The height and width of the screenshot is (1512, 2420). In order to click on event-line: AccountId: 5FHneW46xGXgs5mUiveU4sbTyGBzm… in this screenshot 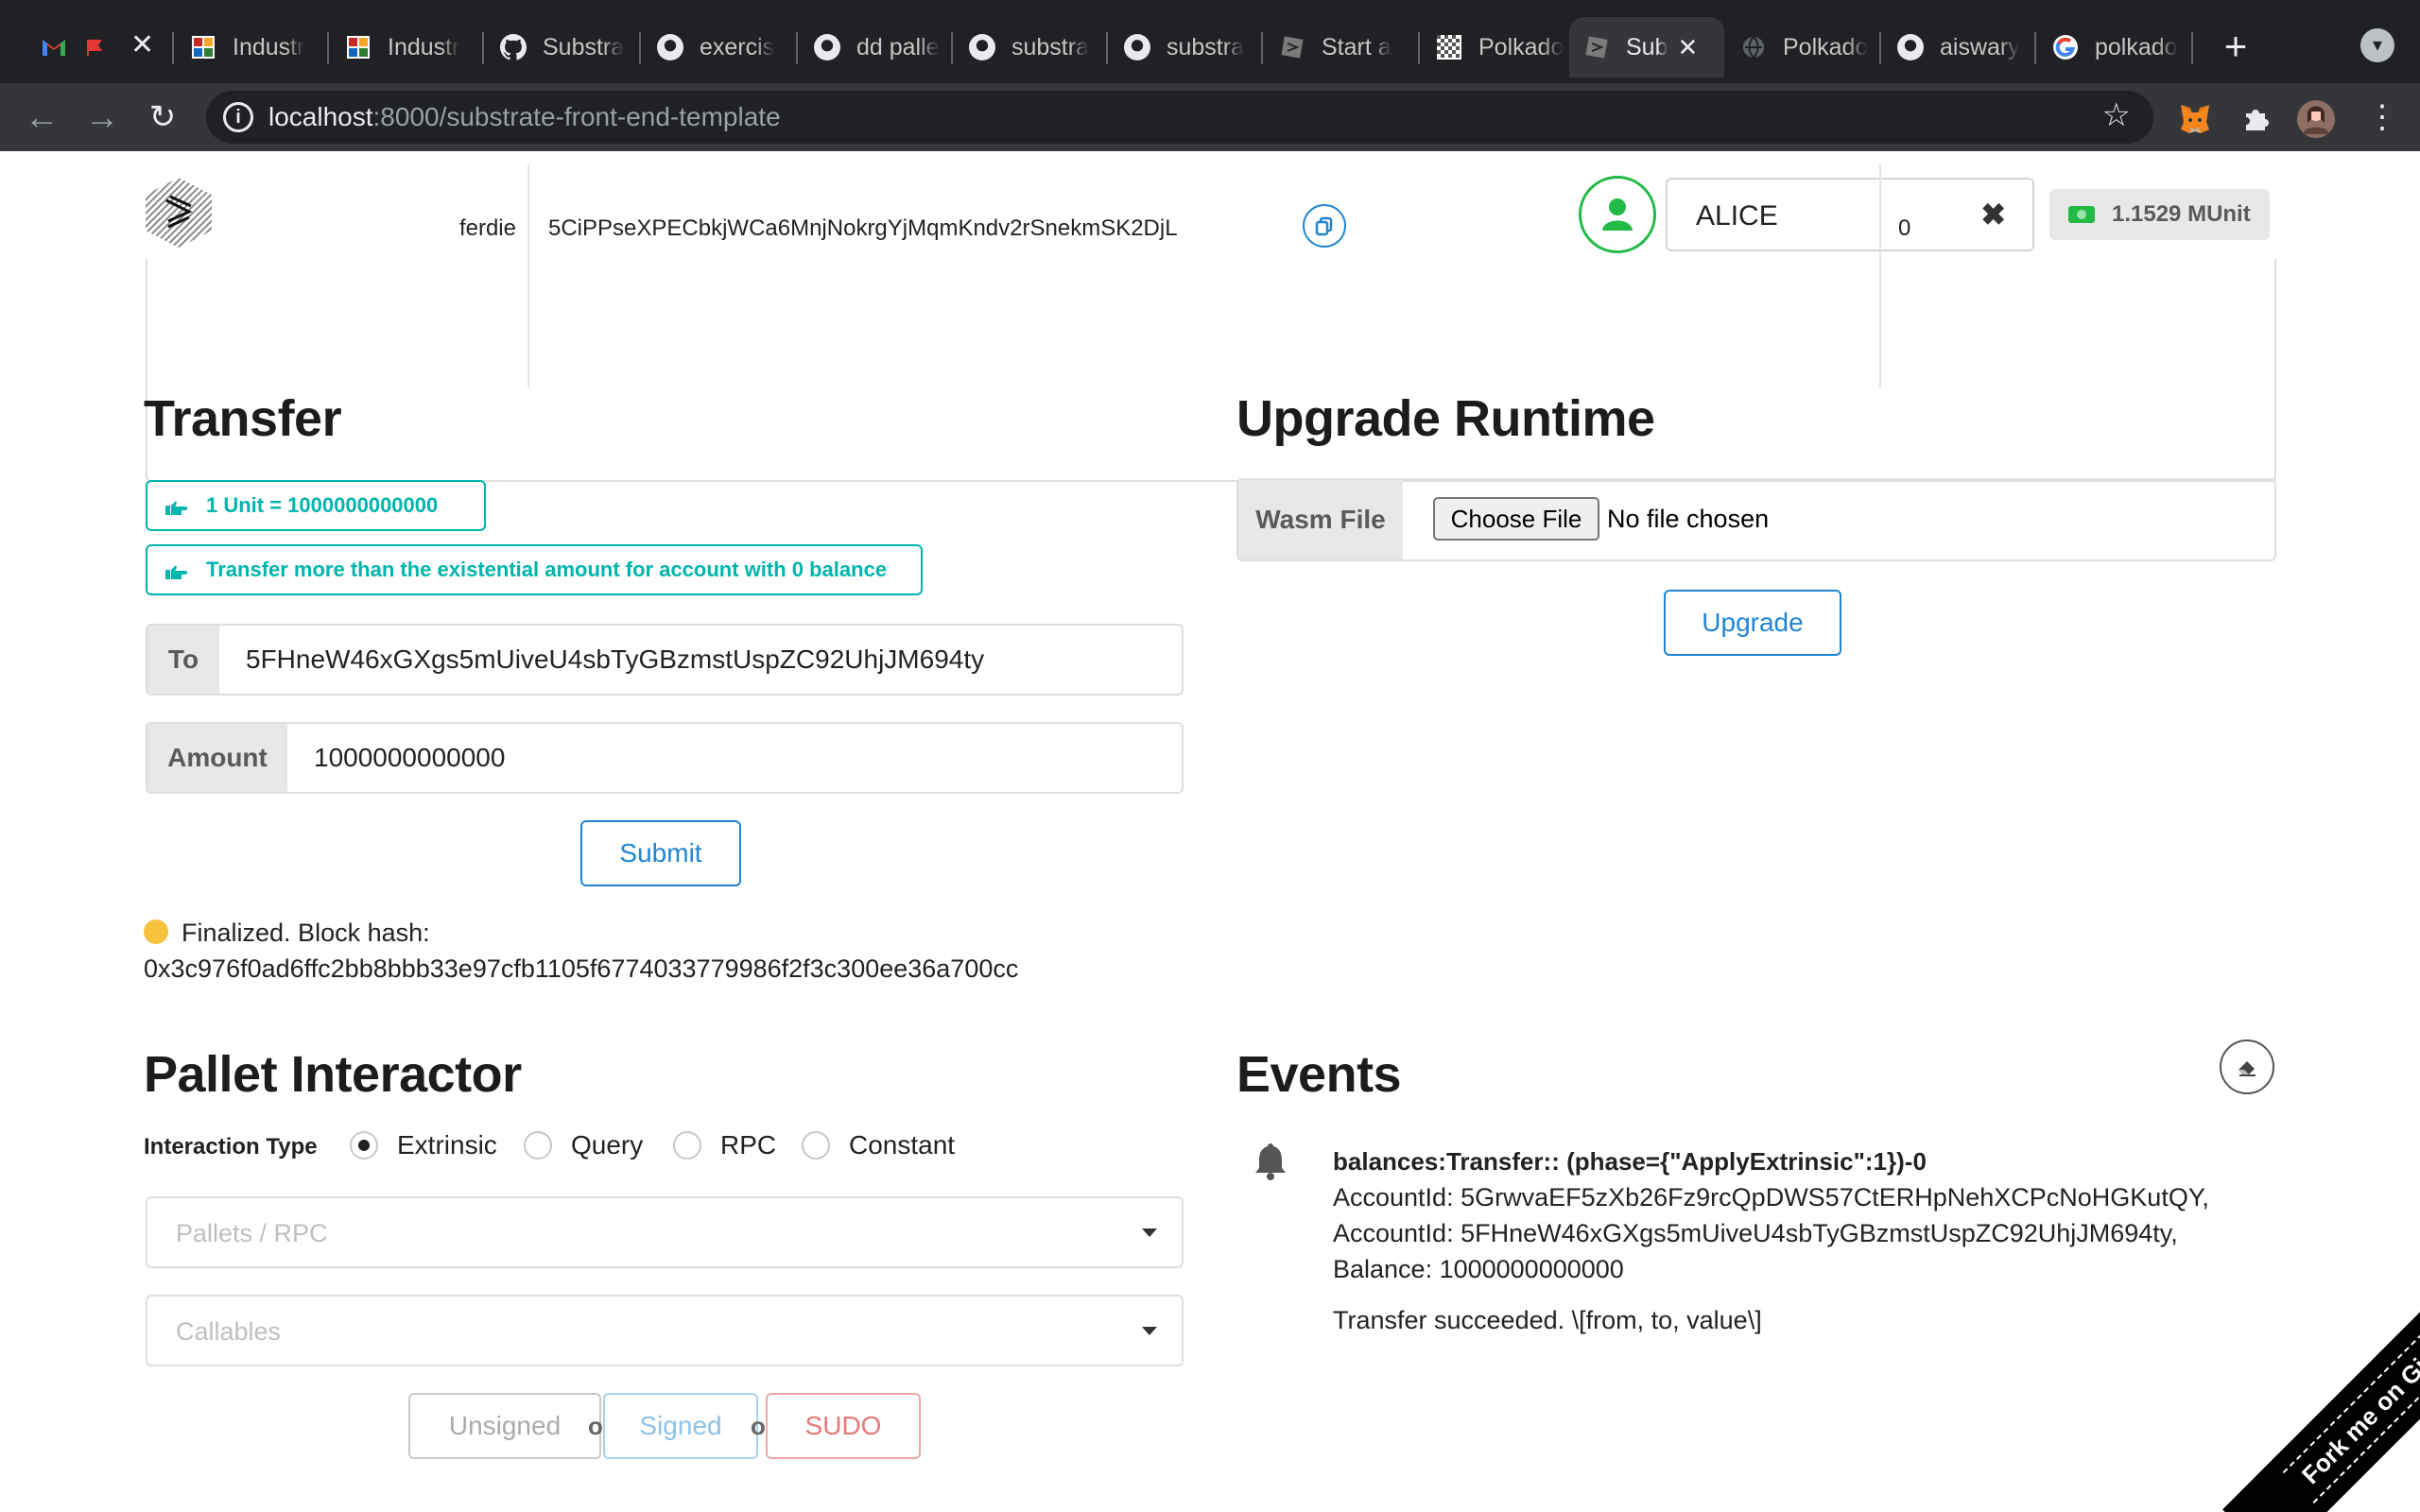, I will do `click(1755, 1233)`.